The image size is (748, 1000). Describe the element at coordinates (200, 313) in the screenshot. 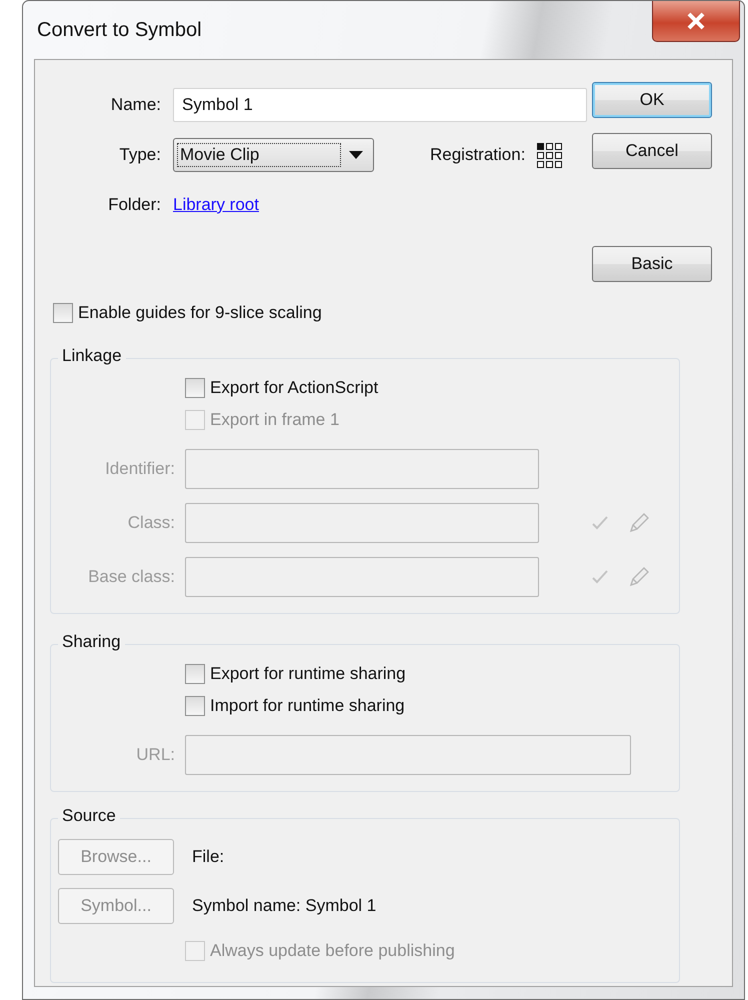

I see `checkbox-label: Enable guides for 9-slice scaling` at that location.